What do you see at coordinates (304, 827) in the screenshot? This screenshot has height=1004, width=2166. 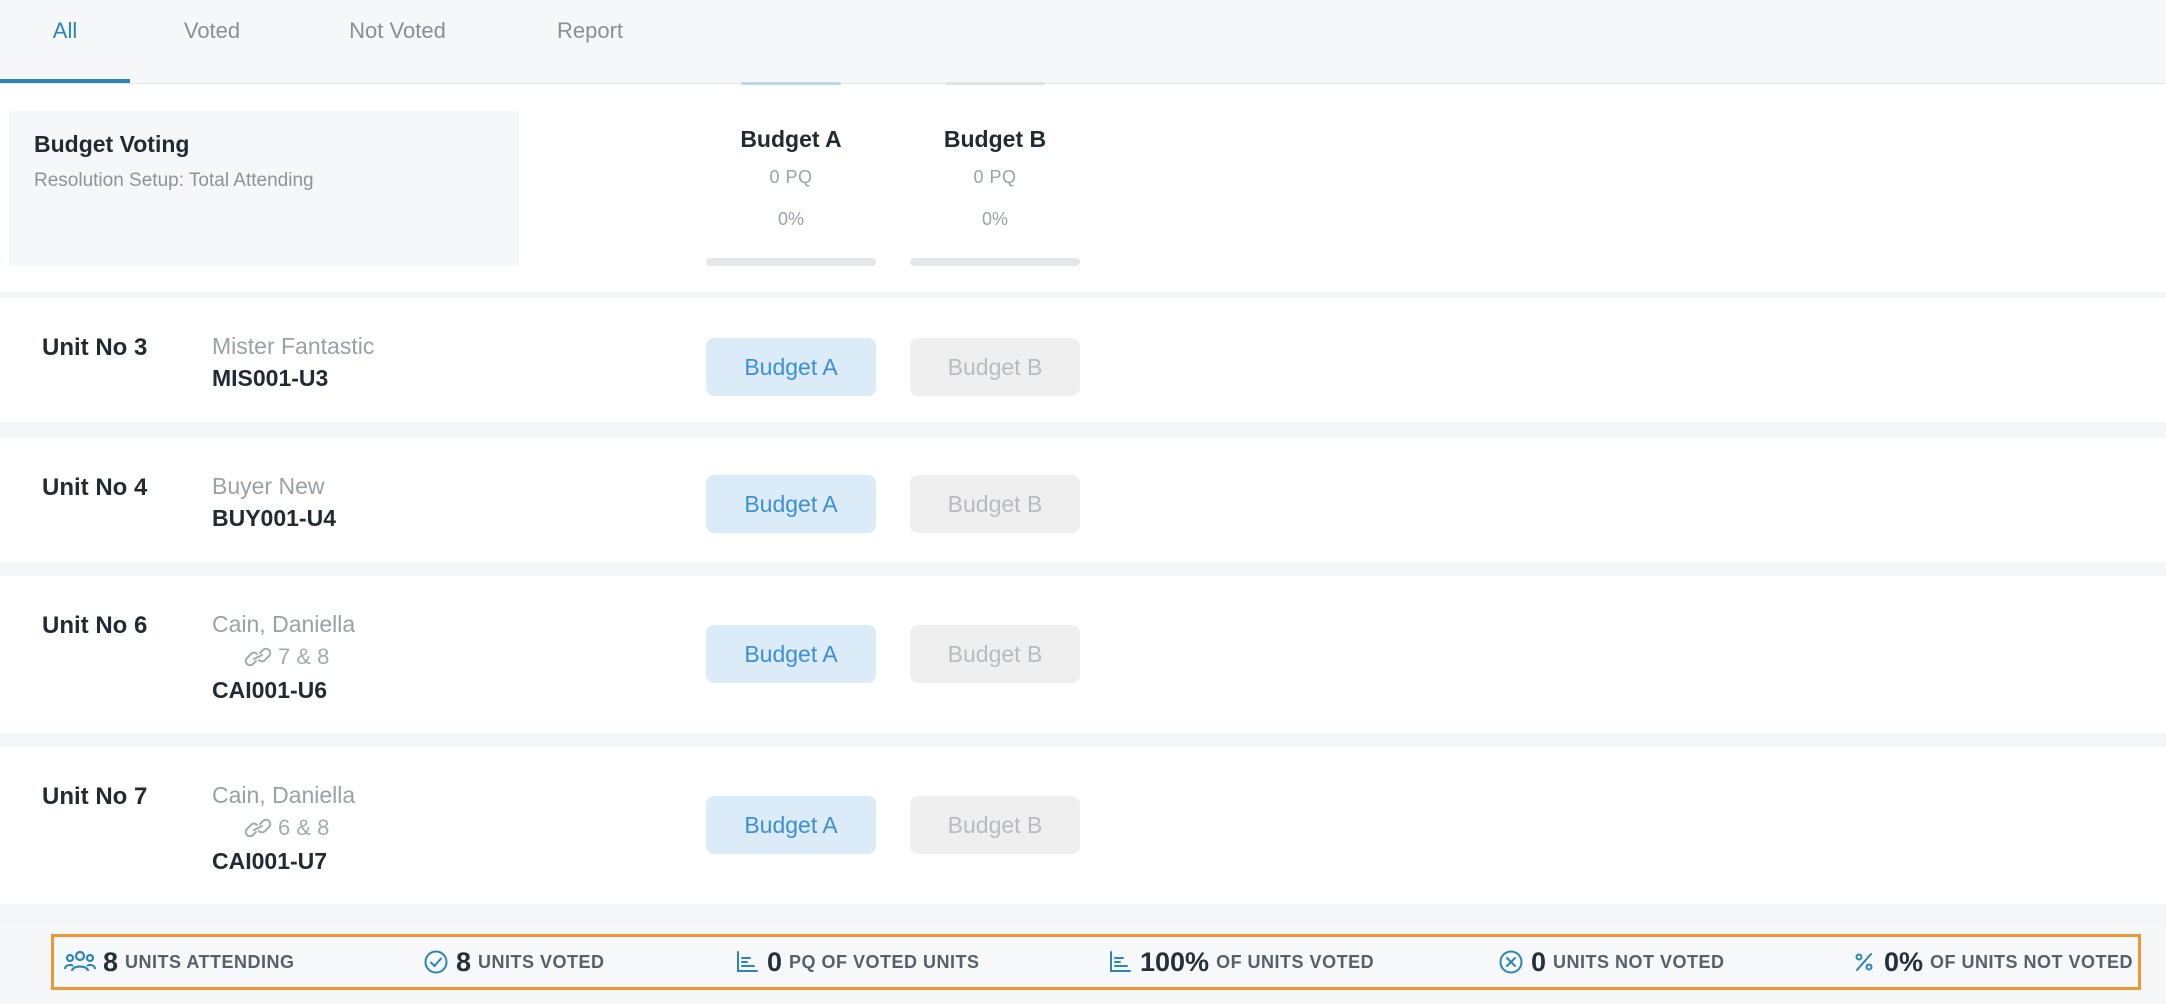 I see `linked-units-text: 6 & 8` at bounding box center [304, 827].